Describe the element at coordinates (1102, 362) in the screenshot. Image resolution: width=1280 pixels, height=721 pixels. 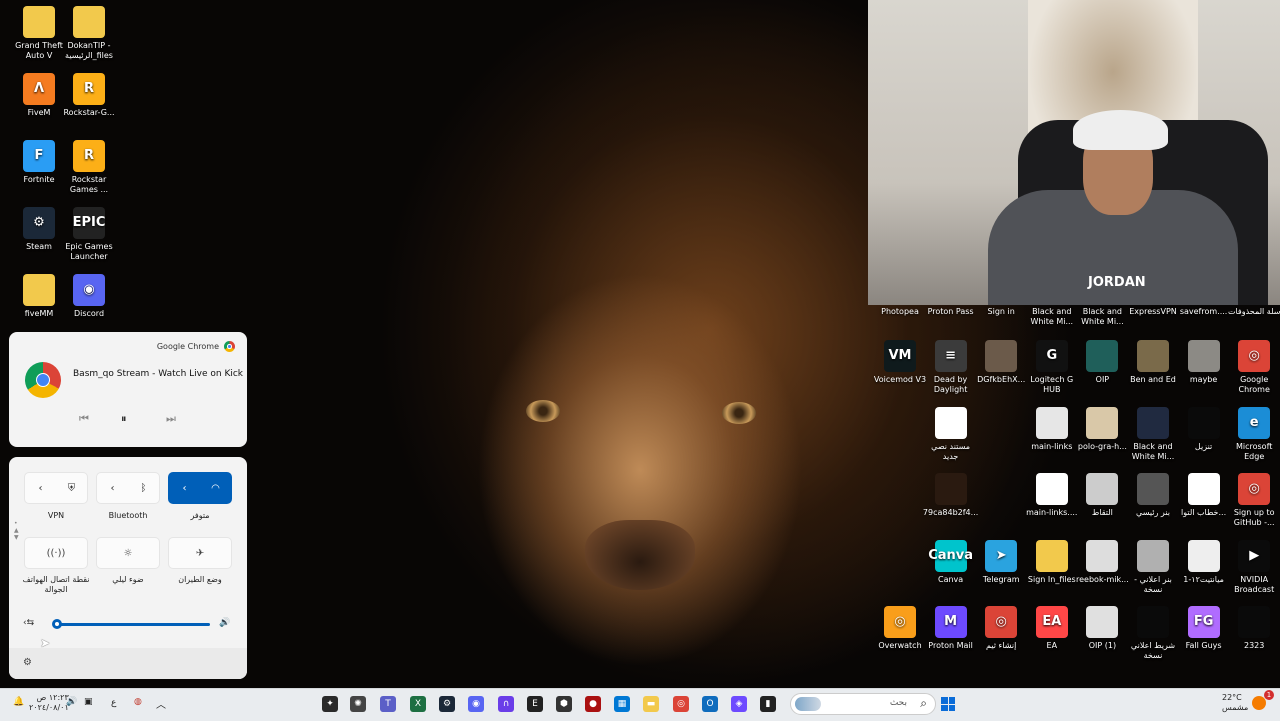
I see `desktop-icon: OIP` at that location.